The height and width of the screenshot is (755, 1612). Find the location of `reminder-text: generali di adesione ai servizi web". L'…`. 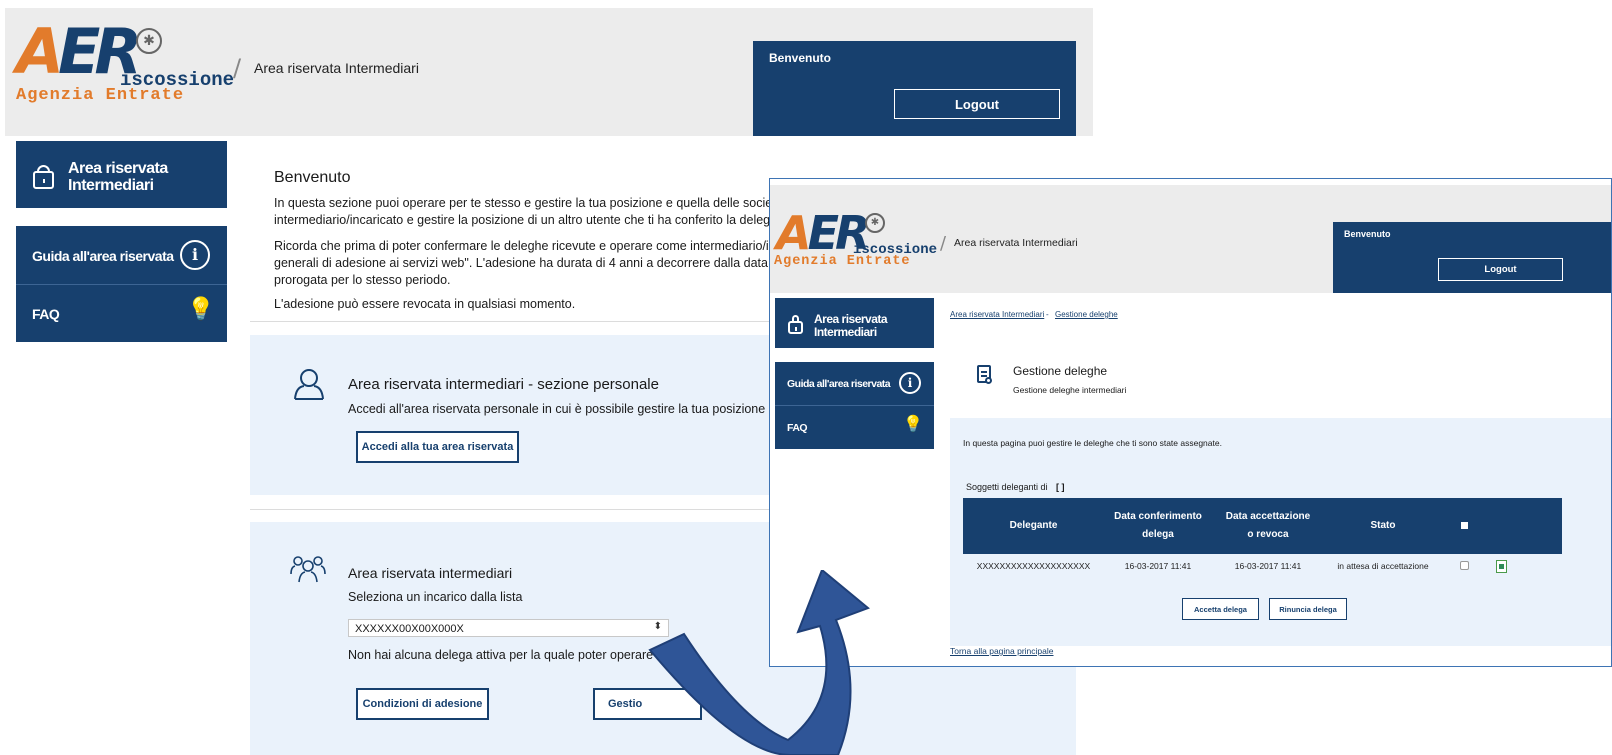

reminder-text: generali di adesione ai servizi web". L'… is located at coordinates (539, 263).